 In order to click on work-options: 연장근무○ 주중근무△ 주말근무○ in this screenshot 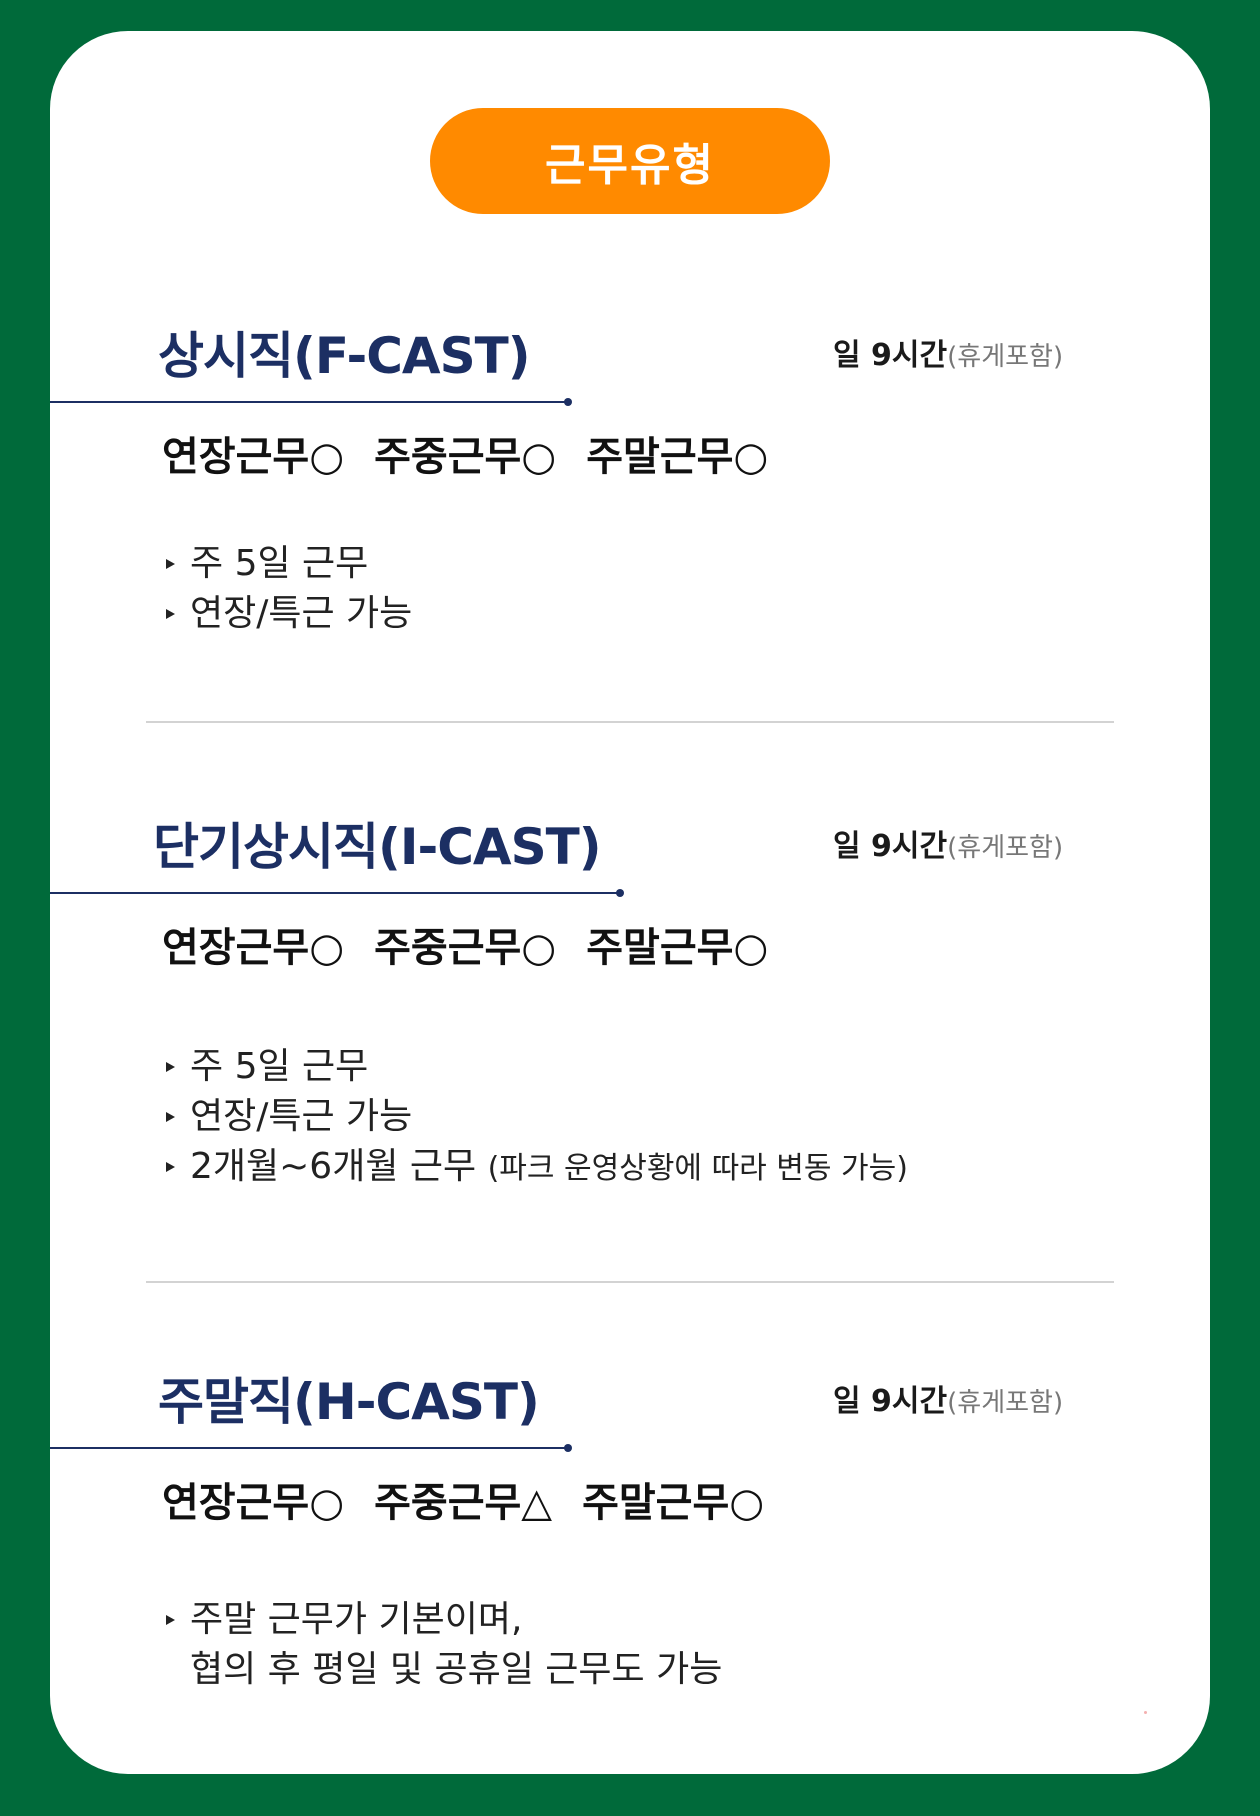, I will do `click(463, 1499)`.